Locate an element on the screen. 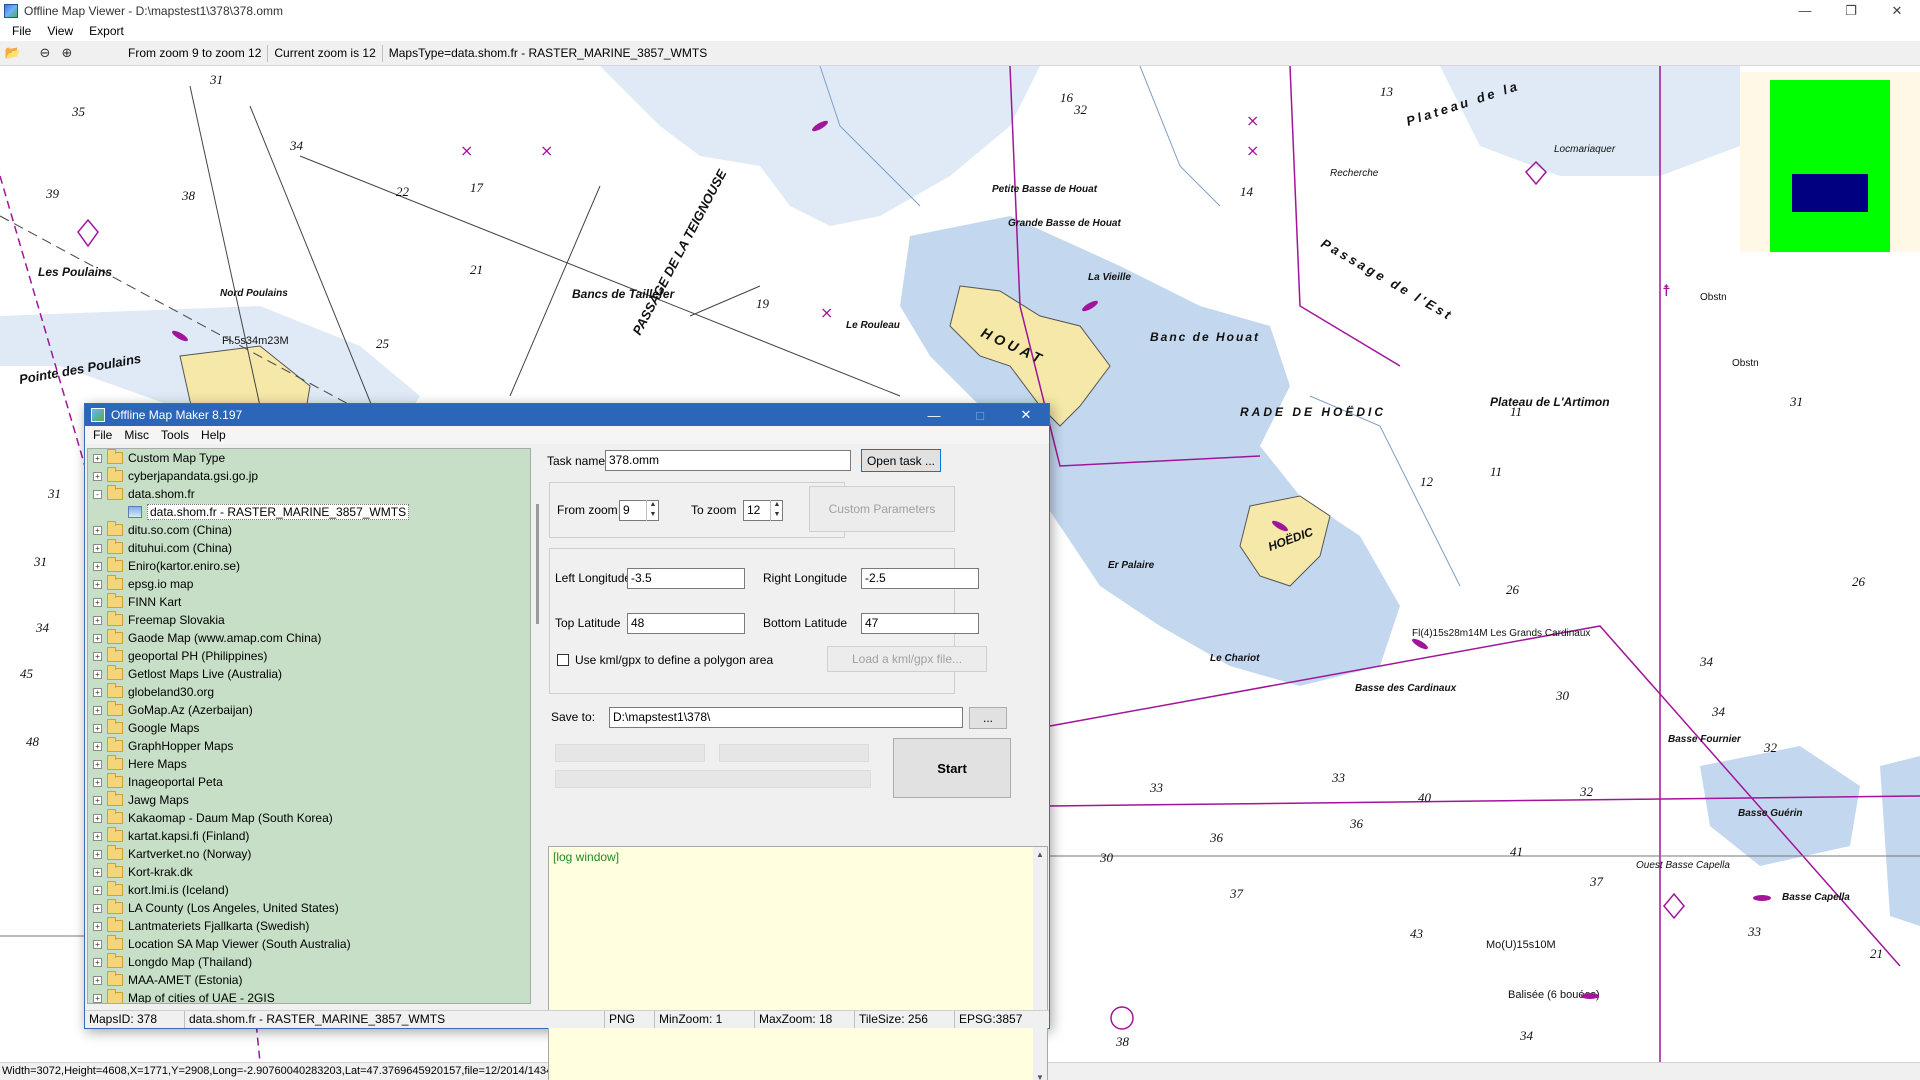  task-name-input: 378.omm is located at coordinates (728, 460).